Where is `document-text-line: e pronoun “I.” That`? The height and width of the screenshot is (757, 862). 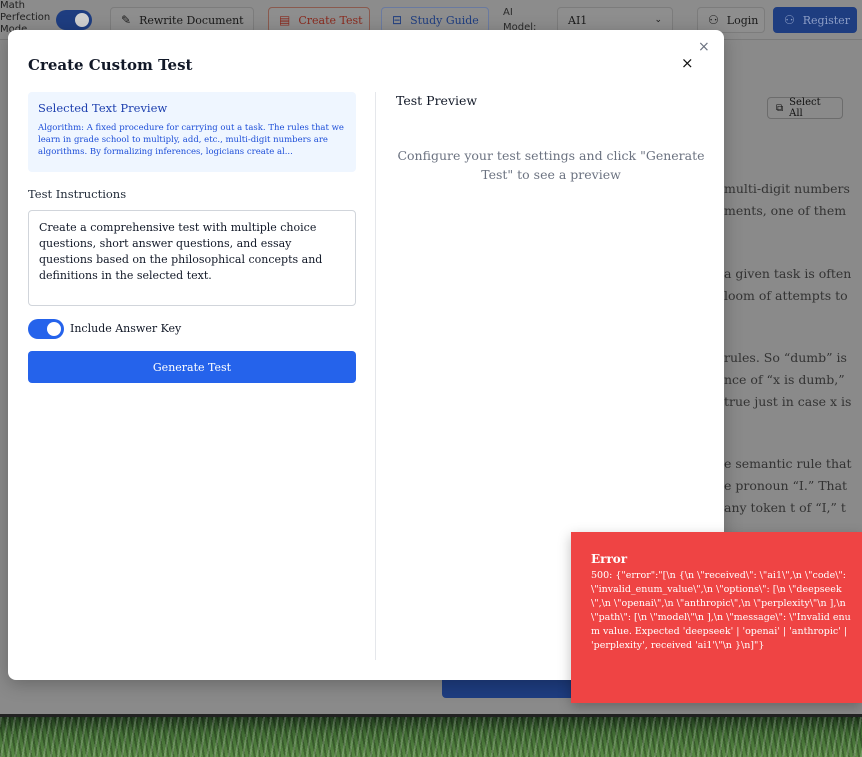 document-text-line: e pronoun “I.” That is located at coordinates (786, 485).